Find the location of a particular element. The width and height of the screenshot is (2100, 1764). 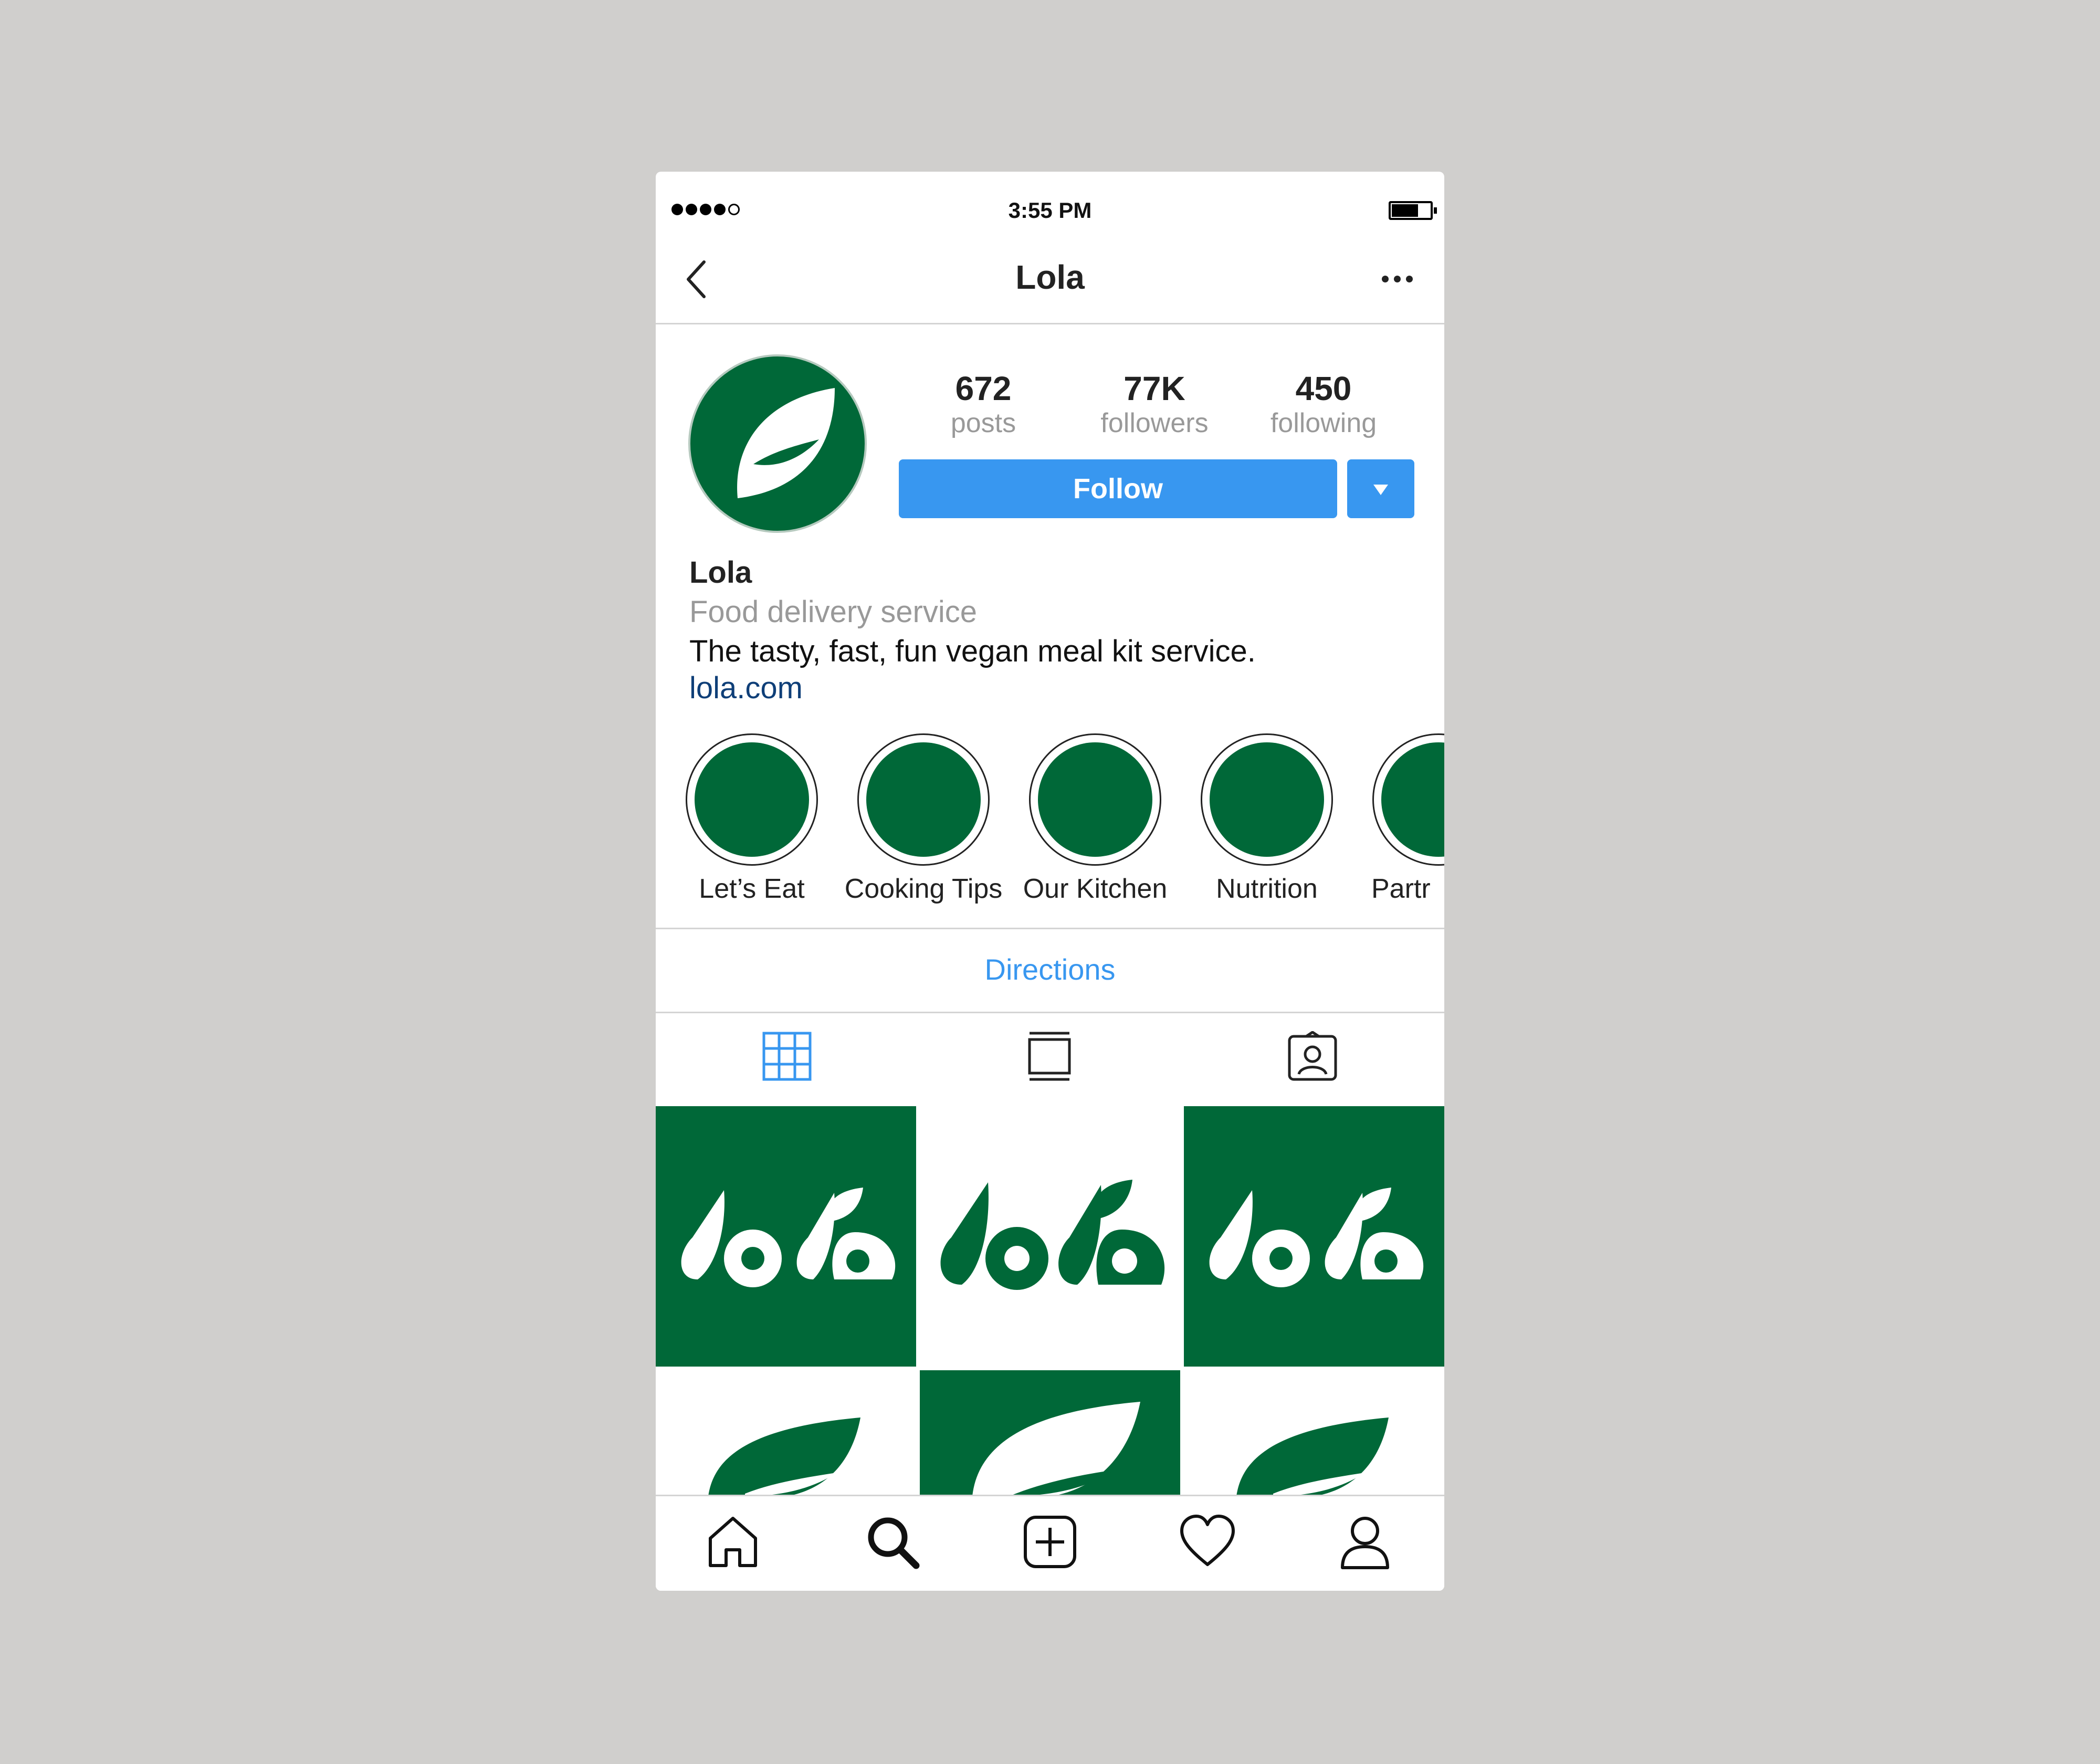

directions-top-divider is located at coordinates (1050, 928).